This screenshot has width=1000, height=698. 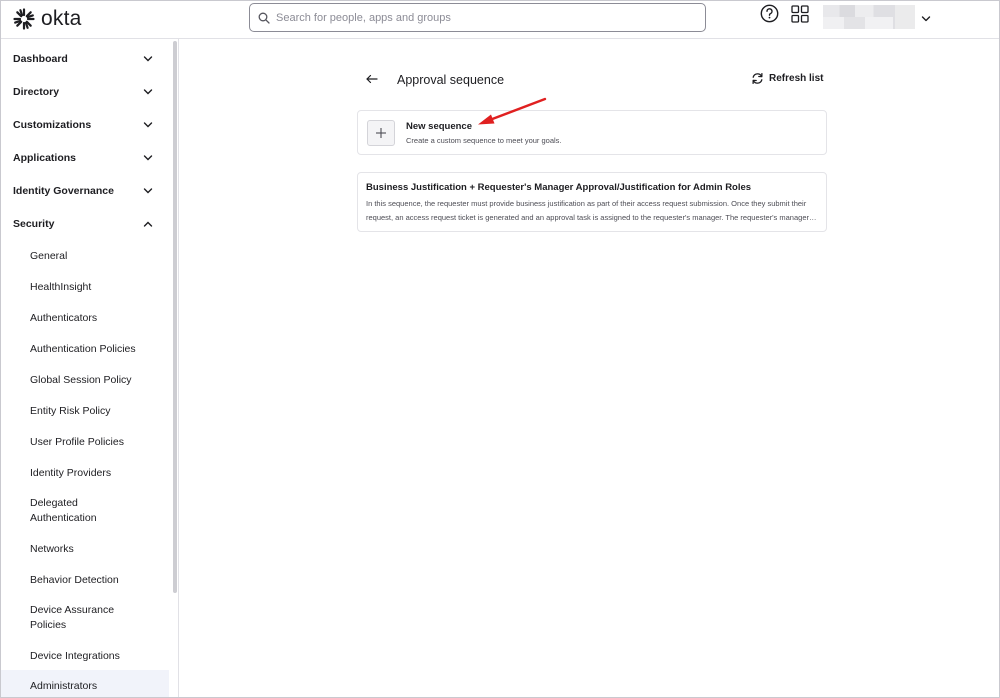 What do you see at coordinates (65, 617) in the screenshot?
I see `sidebar-item-device-assurance-policies: Device Assurance Policies` at bounding box center [65, 617].